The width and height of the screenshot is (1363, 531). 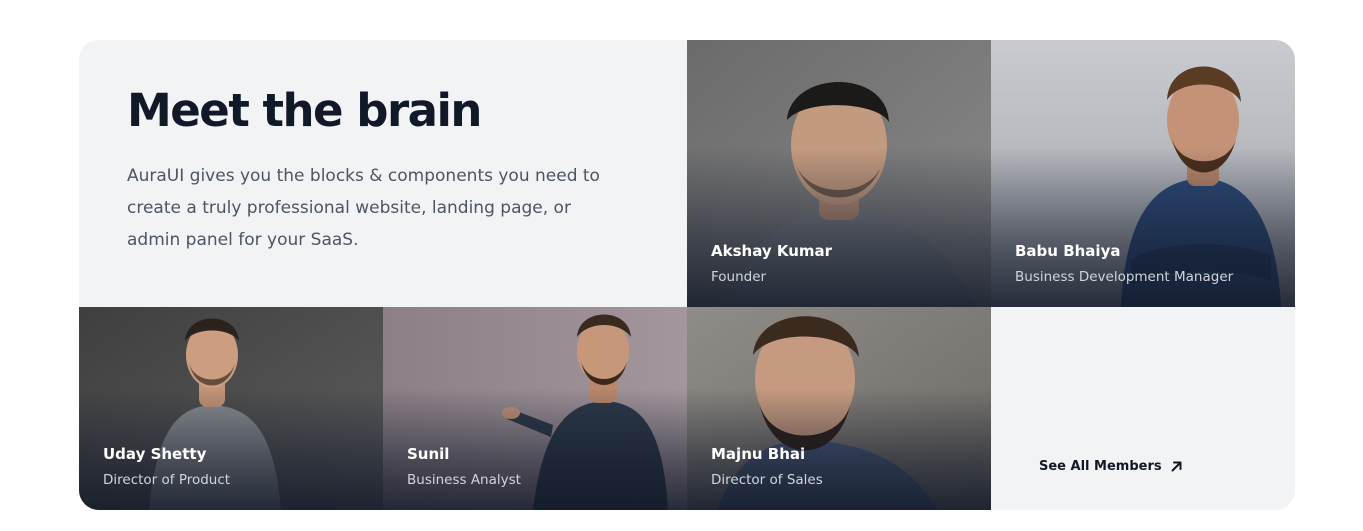 I want to click on member-name: Babu Bhaiya, so click(x=1068, y=251).